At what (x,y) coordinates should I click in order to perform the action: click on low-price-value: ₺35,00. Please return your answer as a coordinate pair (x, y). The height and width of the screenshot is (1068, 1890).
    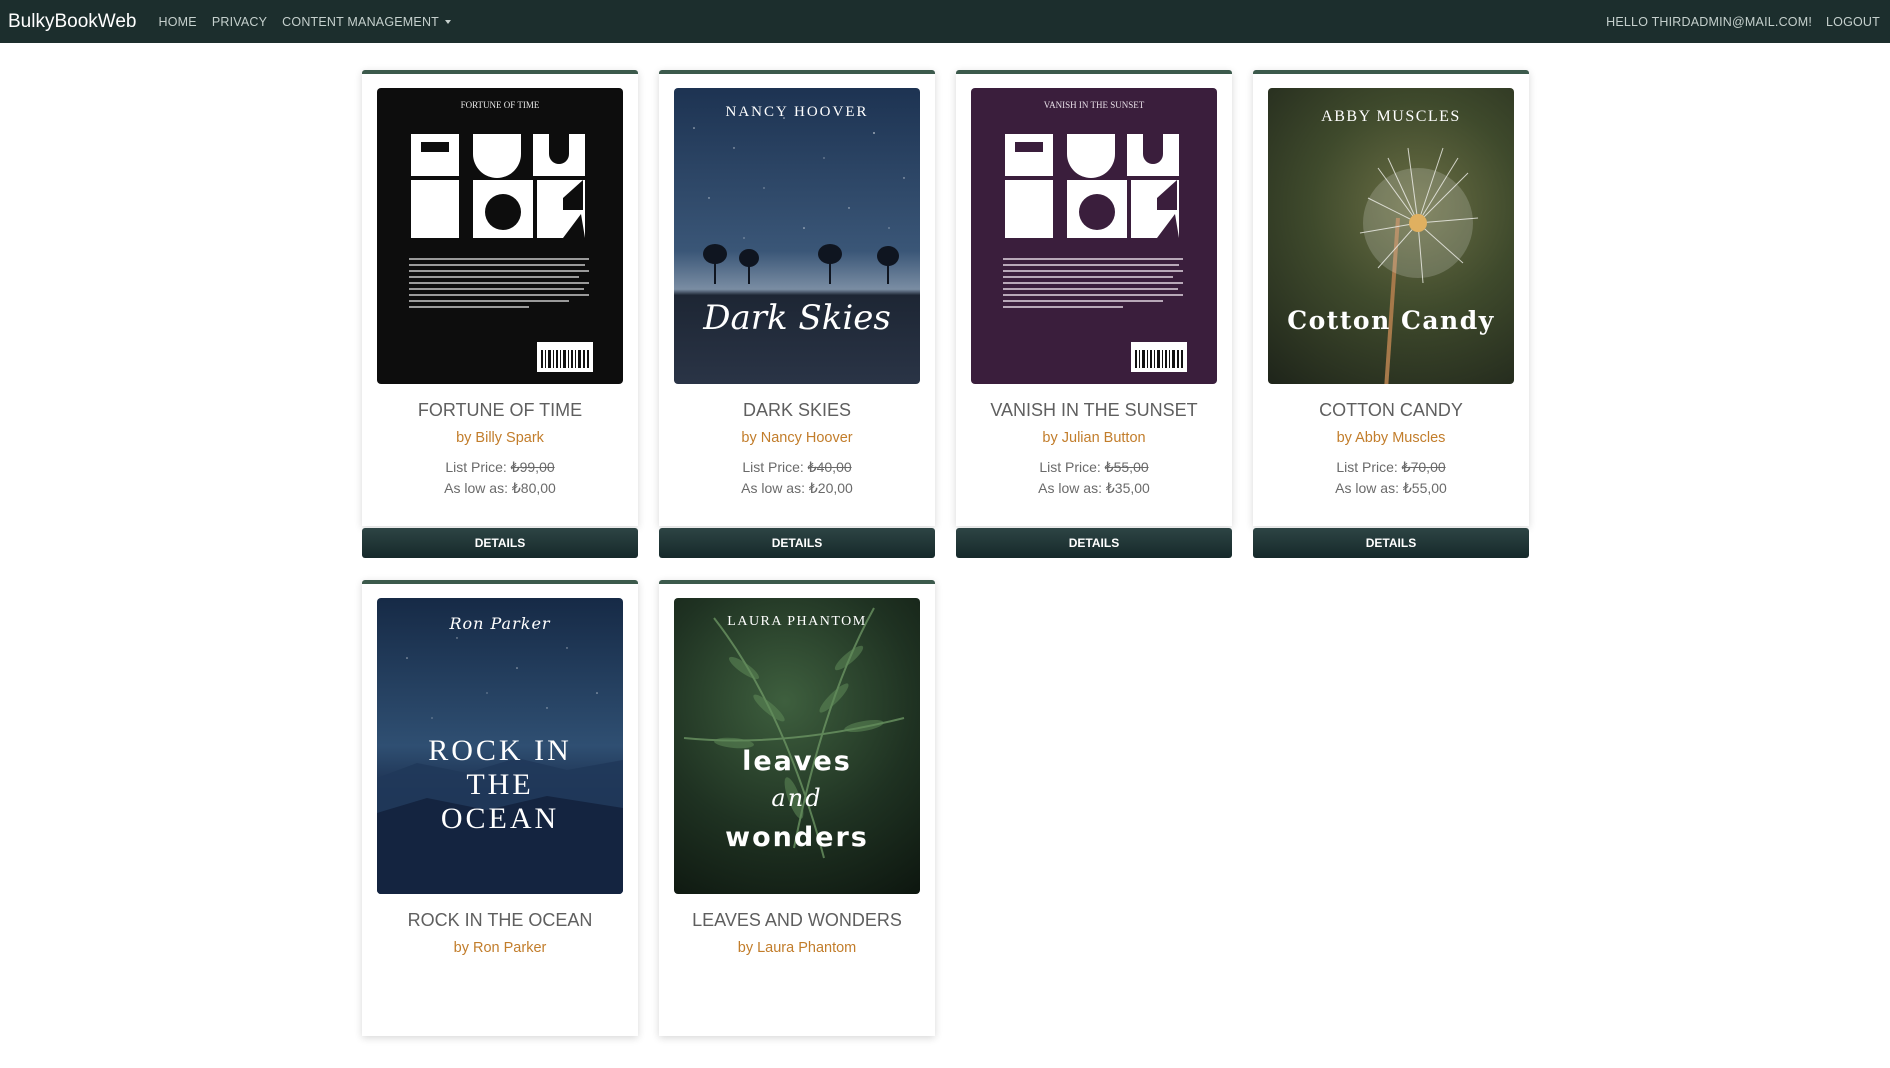
    Looking at the image, I should click on (1127, 488).